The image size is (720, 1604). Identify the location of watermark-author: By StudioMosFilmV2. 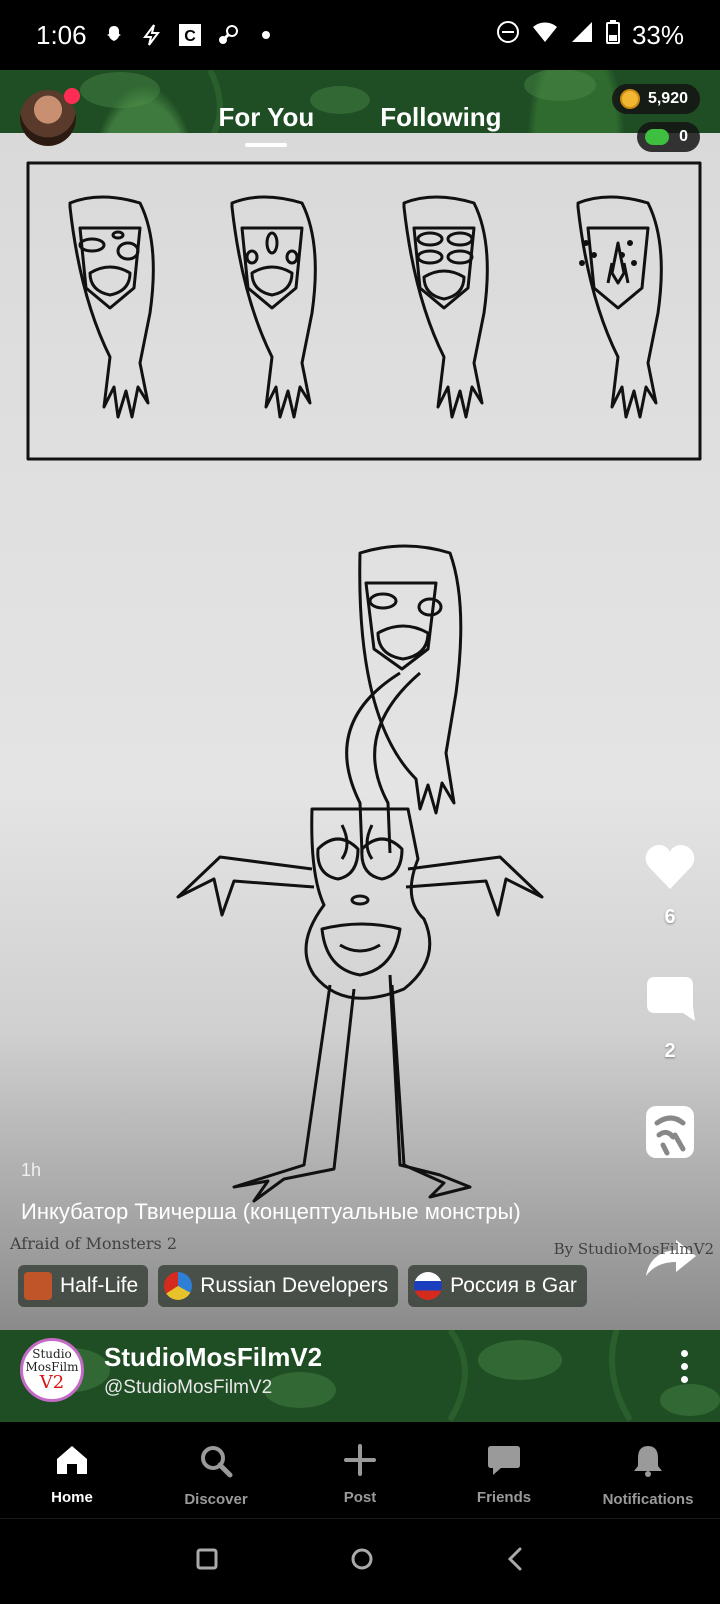
(633, 1249).